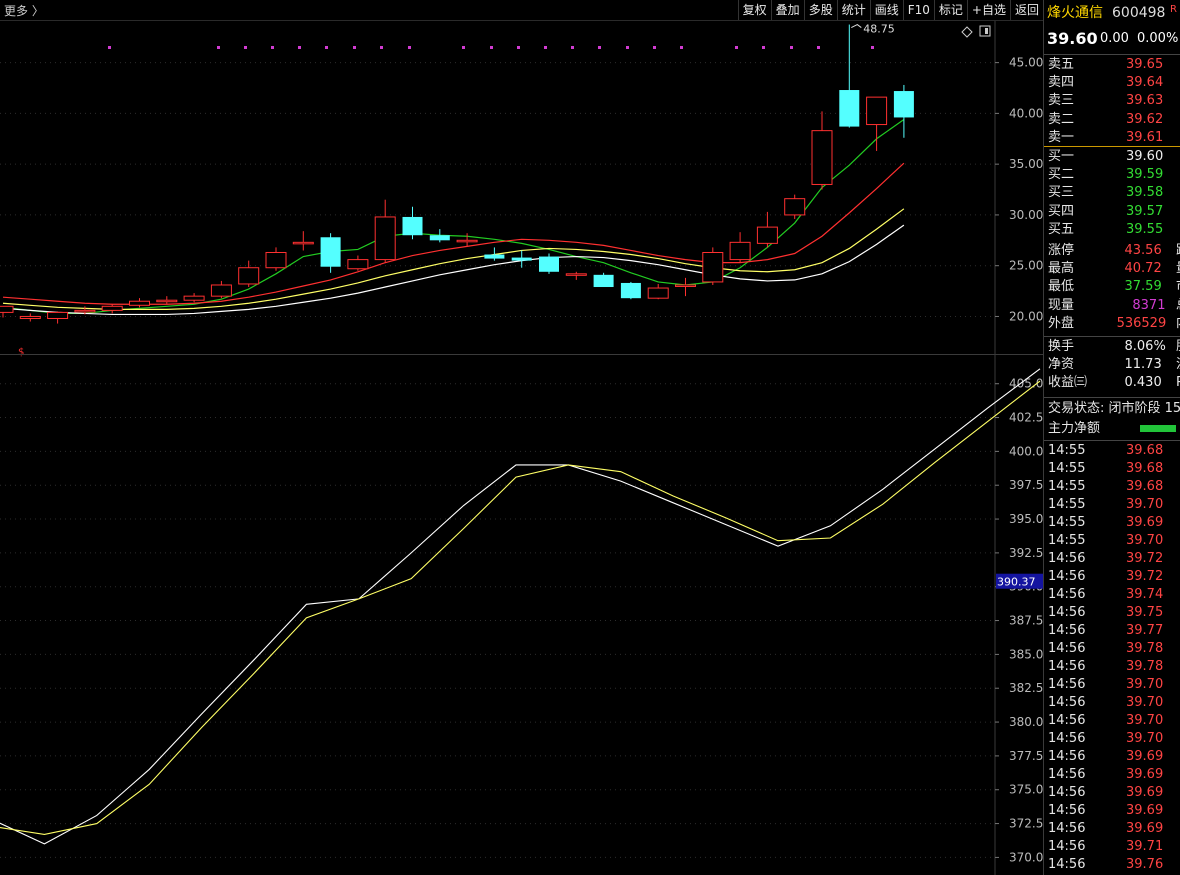 The height and width of the screenshot is (875, 1180). Describe the element at coordinates (1158, 428) in the screenshot. I see `main-net-bar` at that location.